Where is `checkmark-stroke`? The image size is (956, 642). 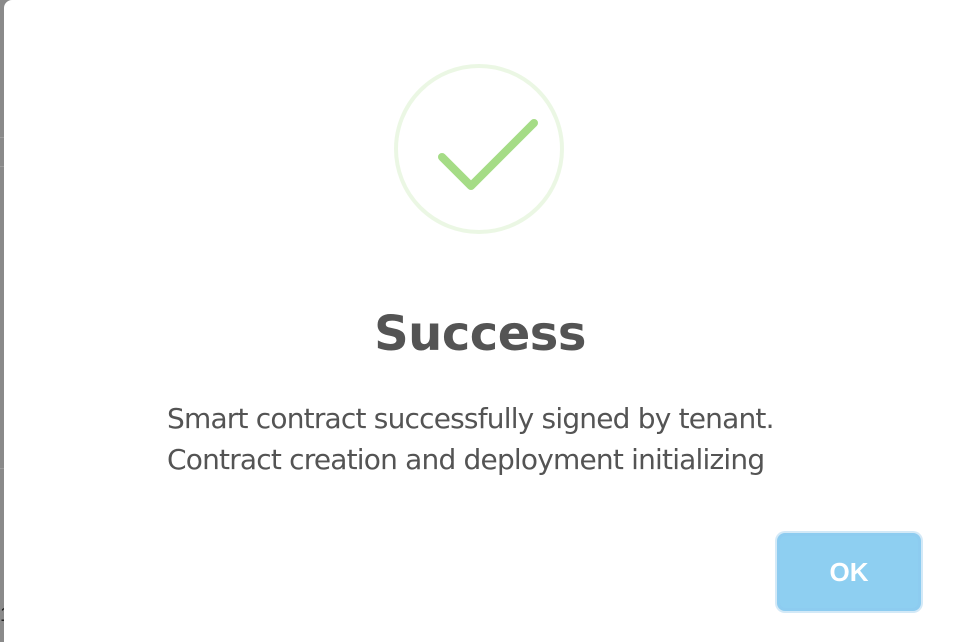 checkmark-stroke is located at coordinates (488, 154).